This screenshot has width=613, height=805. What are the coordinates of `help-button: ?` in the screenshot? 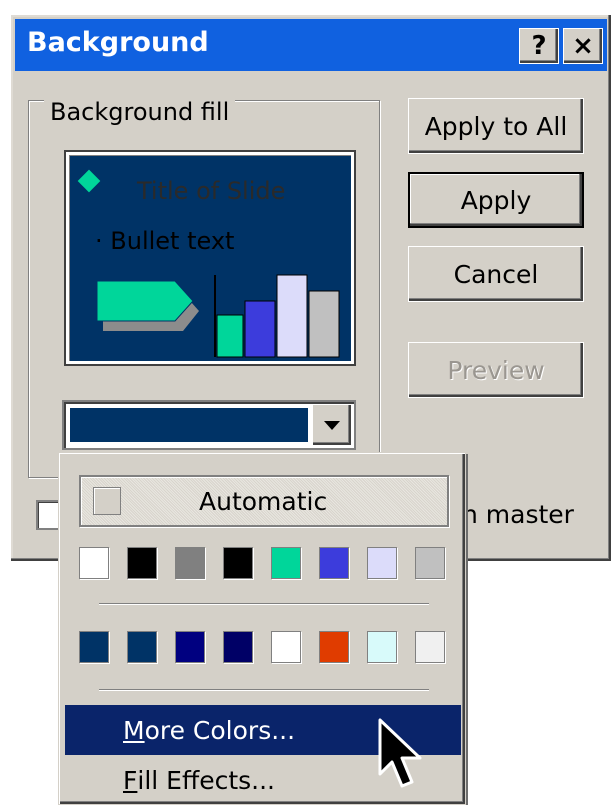 It's located at (539, 46).